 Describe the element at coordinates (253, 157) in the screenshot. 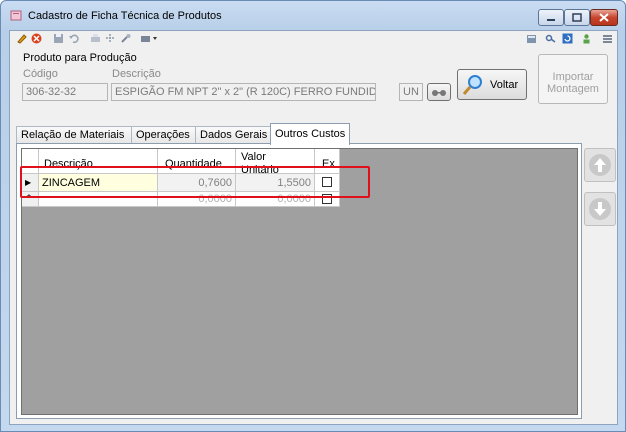

I see `header-valor-line1: Valor` at that location.